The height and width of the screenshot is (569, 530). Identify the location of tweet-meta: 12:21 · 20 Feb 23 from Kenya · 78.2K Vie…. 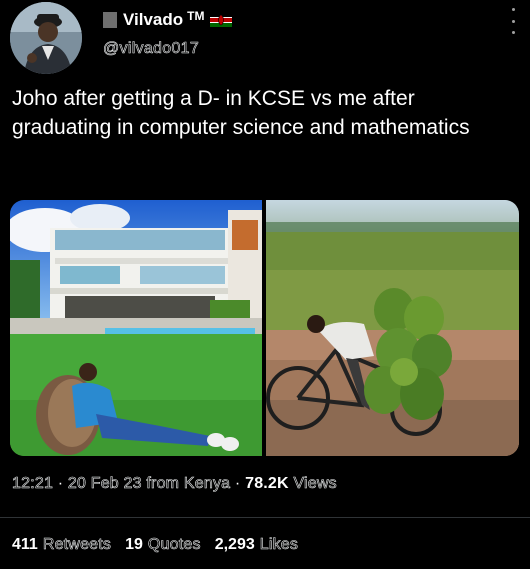
(174, 484).